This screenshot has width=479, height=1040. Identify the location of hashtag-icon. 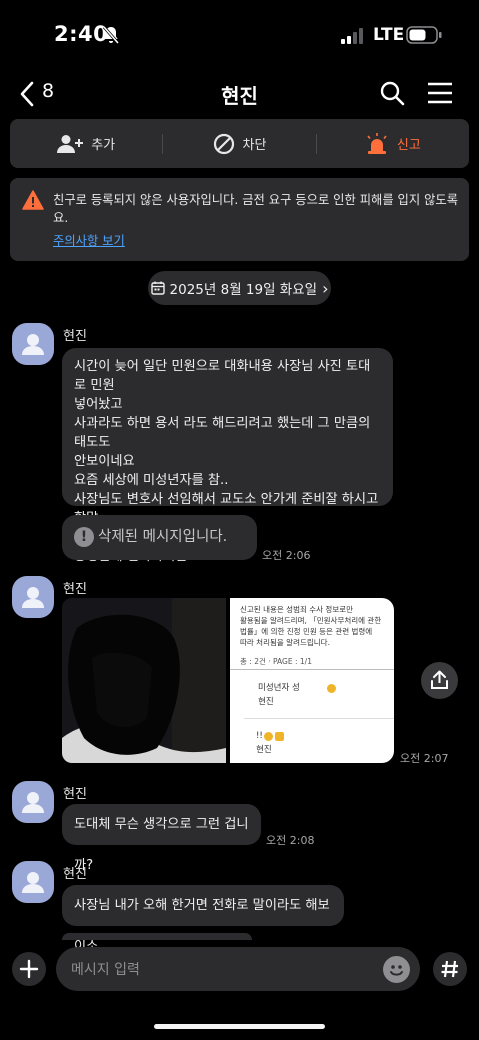
(449, 969).